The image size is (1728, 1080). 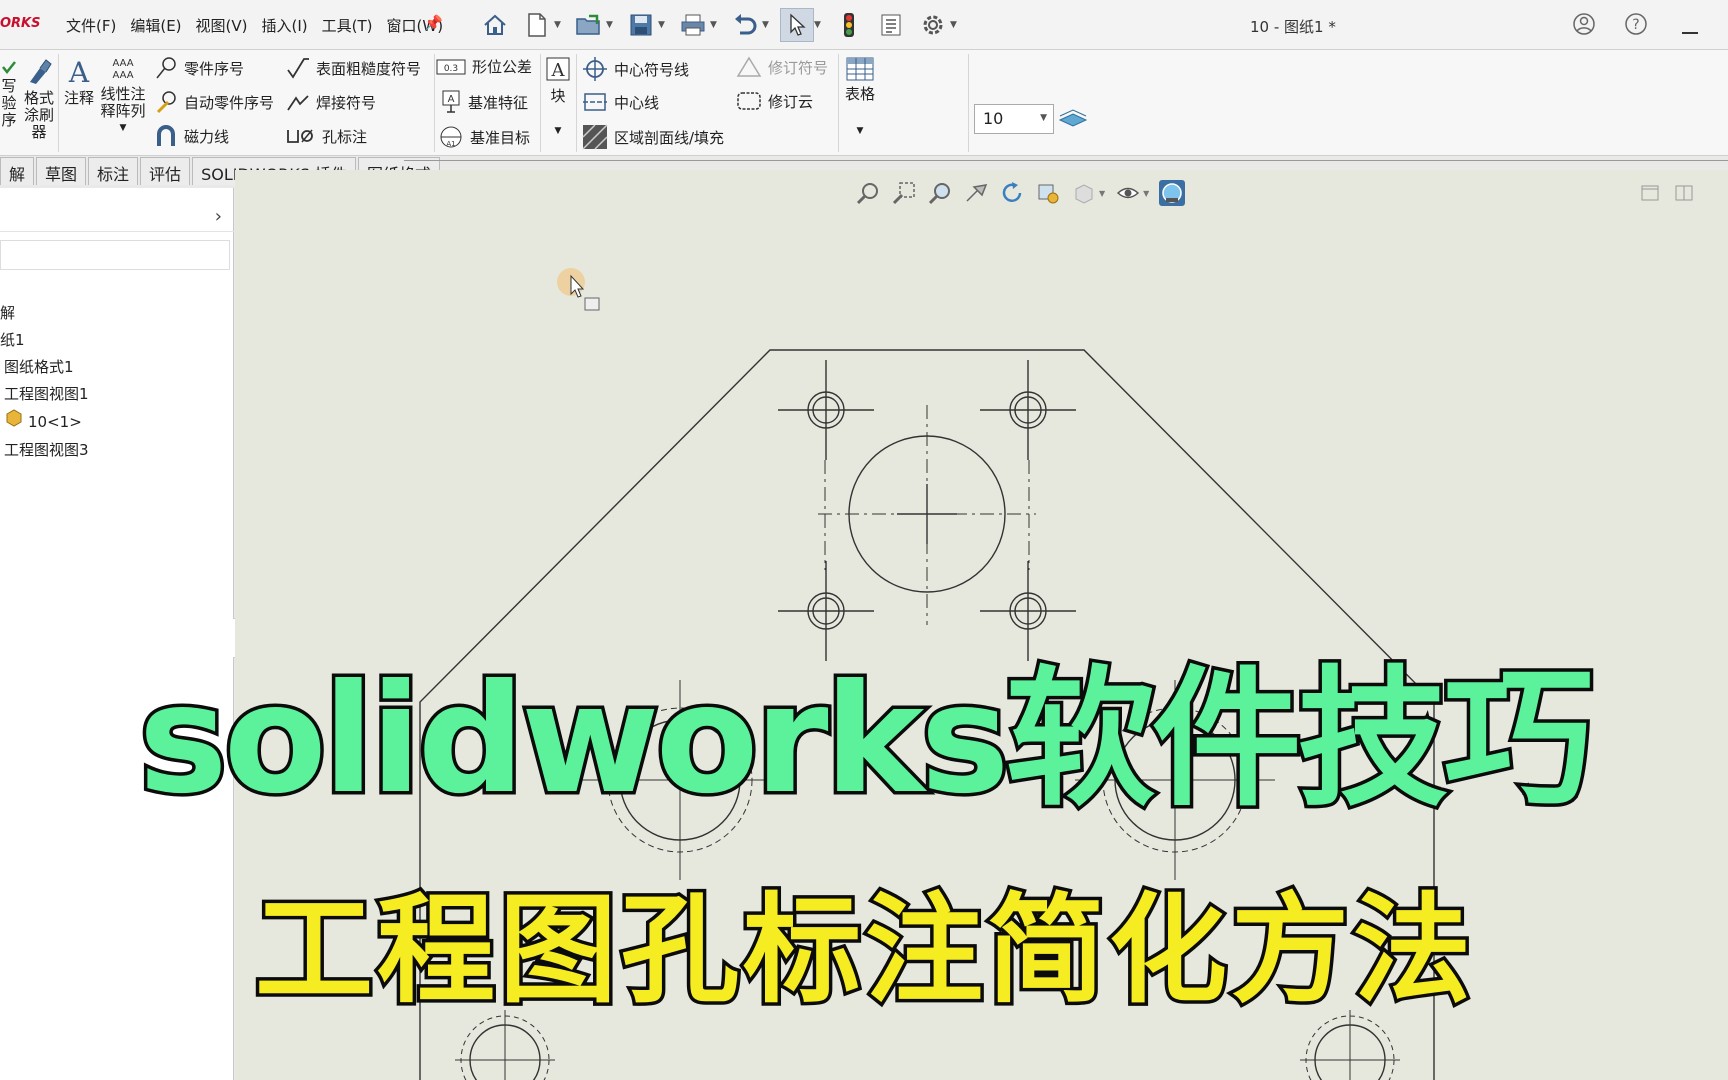 What do you see at coordinates (122, 63) in the screenshot?
I see `svg-text: AAA` at bounding box center [122, 63].